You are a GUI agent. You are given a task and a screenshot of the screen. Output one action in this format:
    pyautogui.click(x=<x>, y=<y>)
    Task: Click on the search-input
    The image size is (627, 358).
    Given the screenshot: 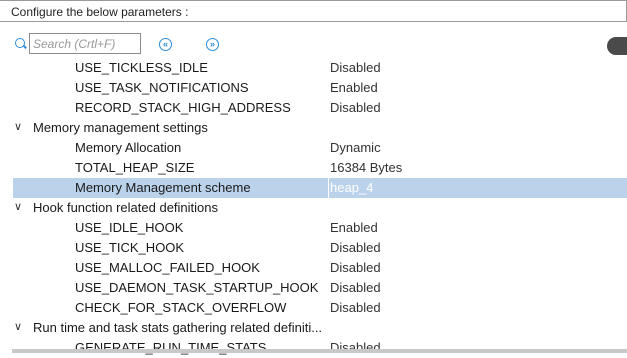 What is the action you would take?
    pyautogui.click(x=85, y=43)
    